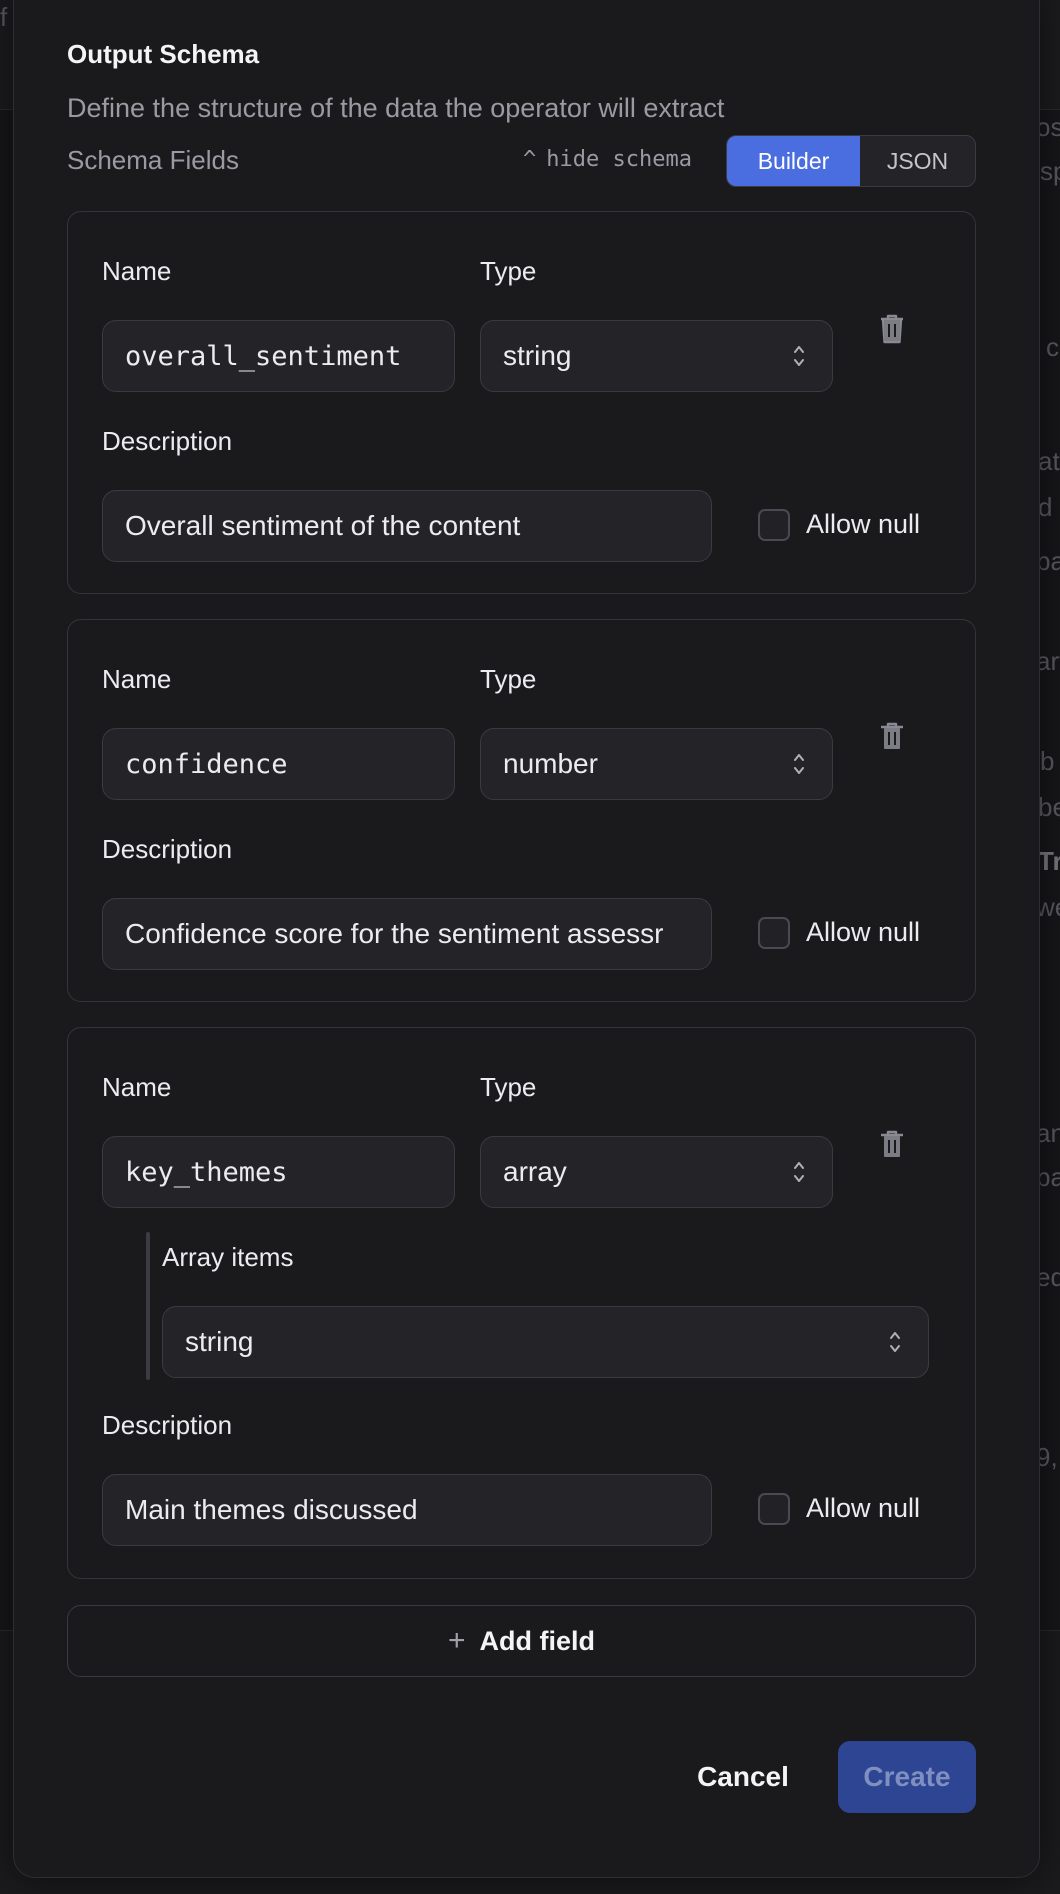 This screenshot has width=1060, height=1894. Describe the element at coordinates (550, 763) in the screenshot. I see `field-type-value: number` at that location.